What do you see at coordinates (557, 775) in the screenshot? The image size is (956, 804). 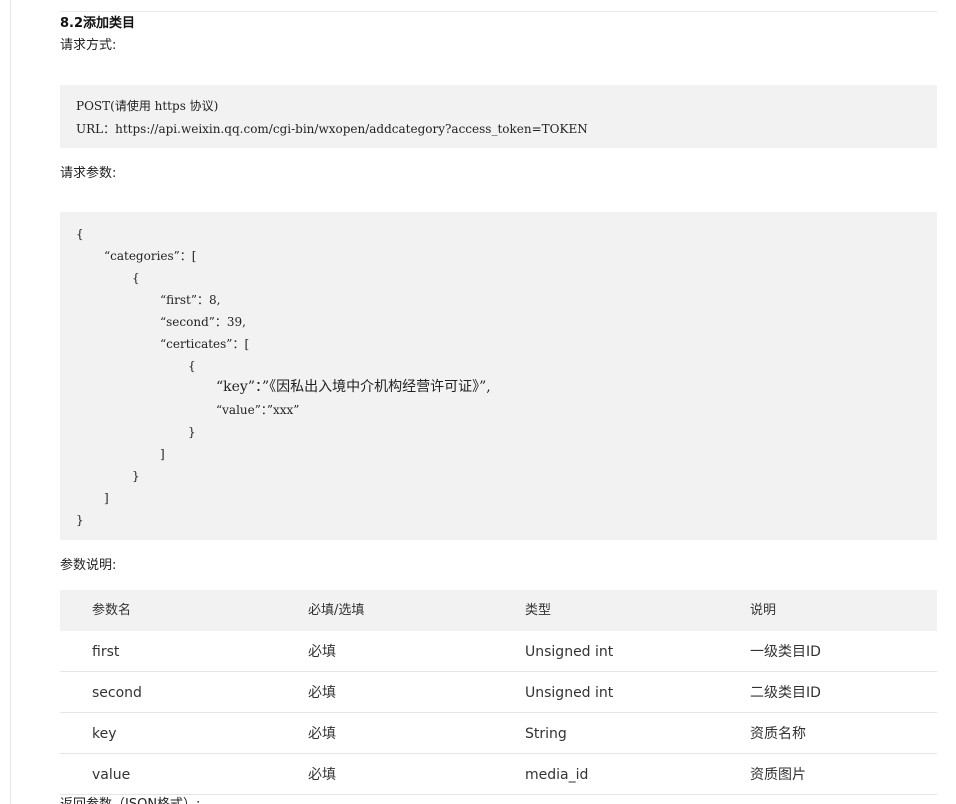 I see `table-cell: media_id` at bounding box center [557, 775].